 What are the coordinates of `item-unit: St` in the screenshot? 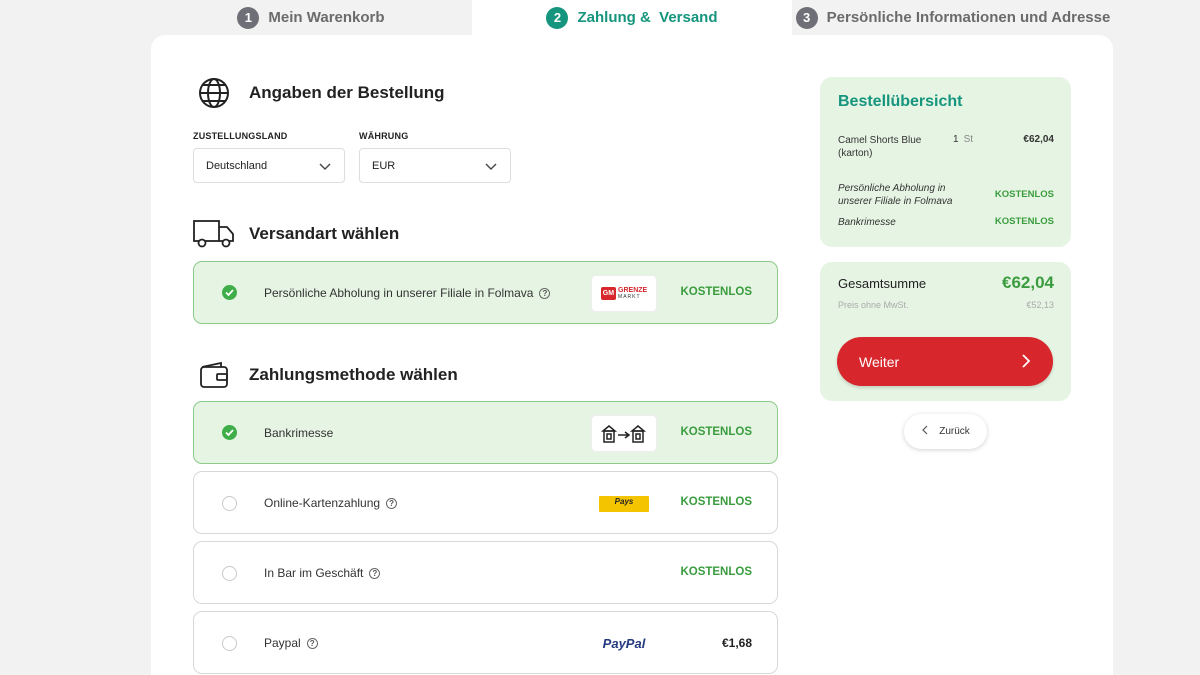 It's located at (968, 139).